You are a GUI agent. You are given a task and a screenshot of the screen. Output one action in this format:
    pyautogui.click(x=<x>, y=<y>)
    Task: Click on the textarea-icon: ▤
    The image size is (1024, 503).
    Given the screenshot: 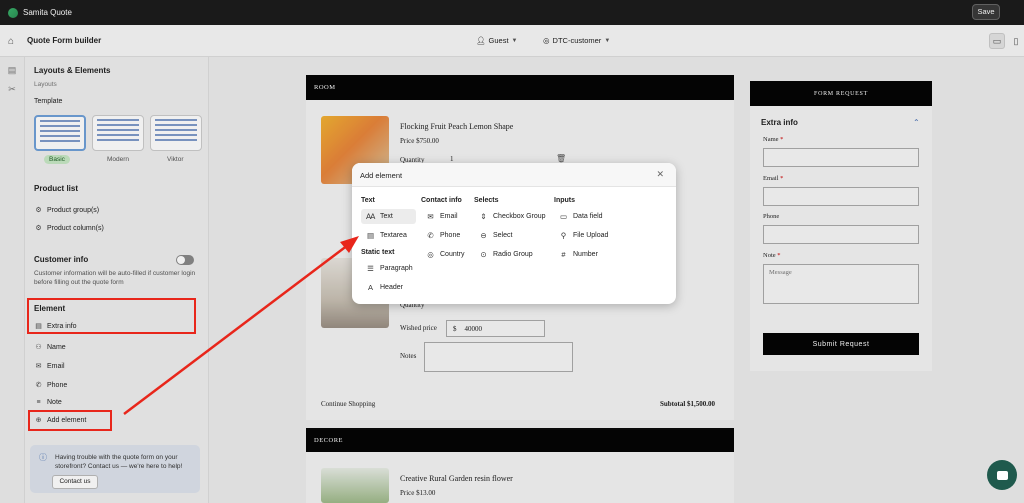 What is the action you would take?
    pyautogui.click(x=370, y=235)
    